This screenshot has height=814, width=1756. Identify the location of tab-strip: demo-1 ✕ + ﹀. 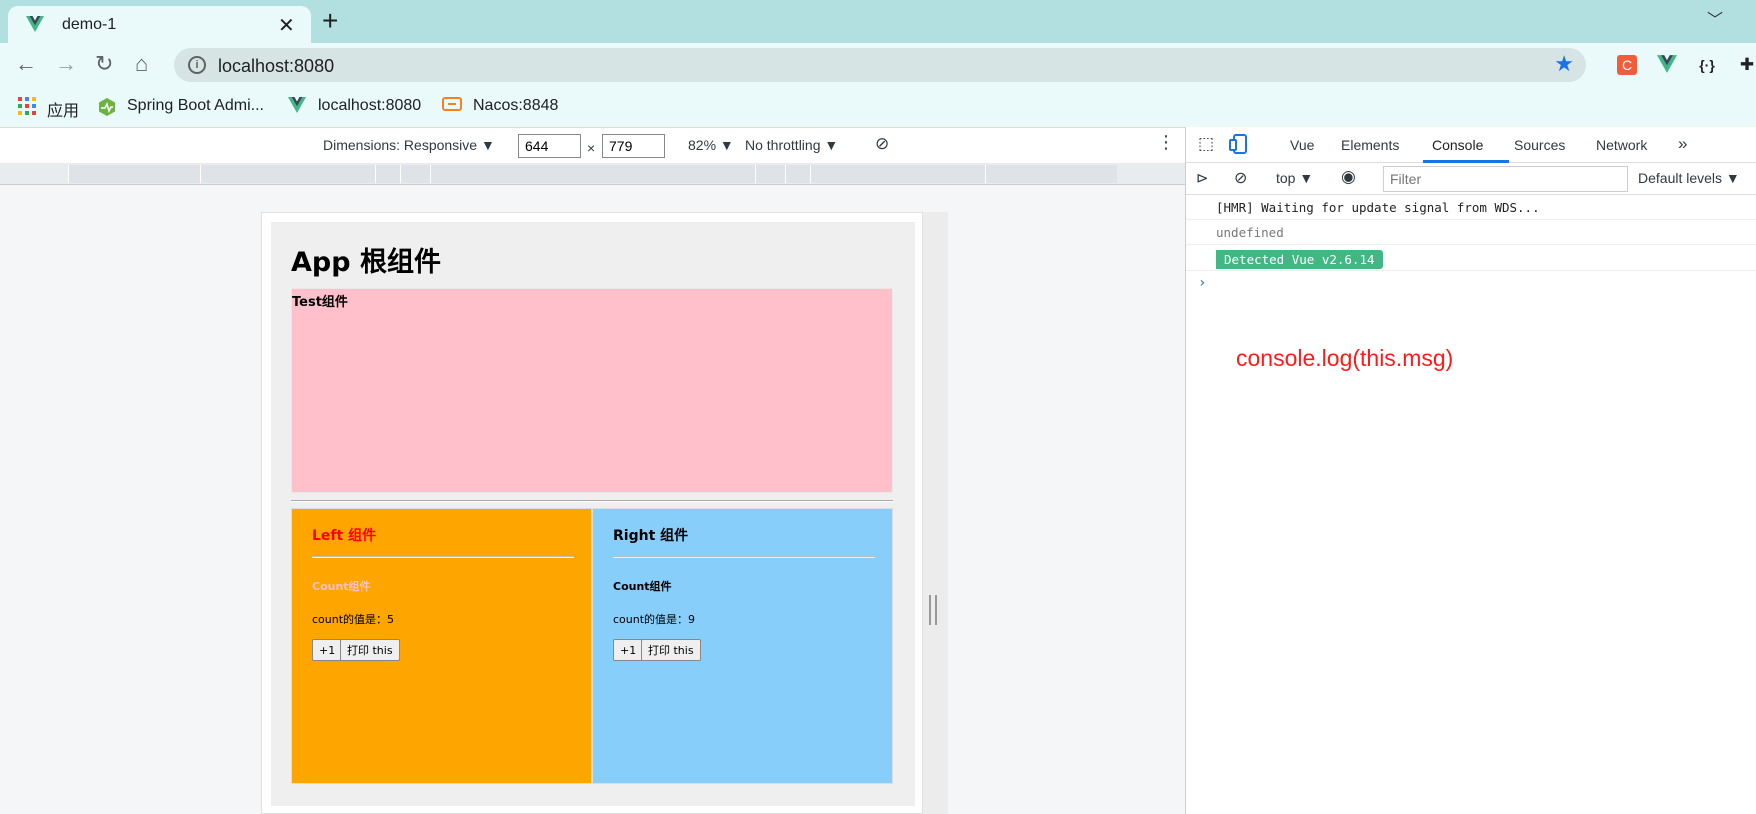
(878, 21).